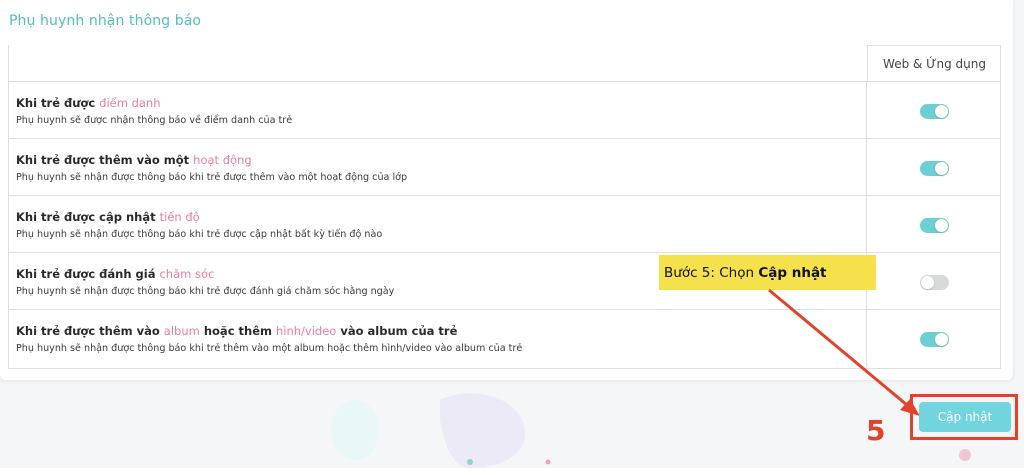 The image size is (1024, 468). I want to click on row-title: Khi trẻ được điểm danh, so click(88, 103).